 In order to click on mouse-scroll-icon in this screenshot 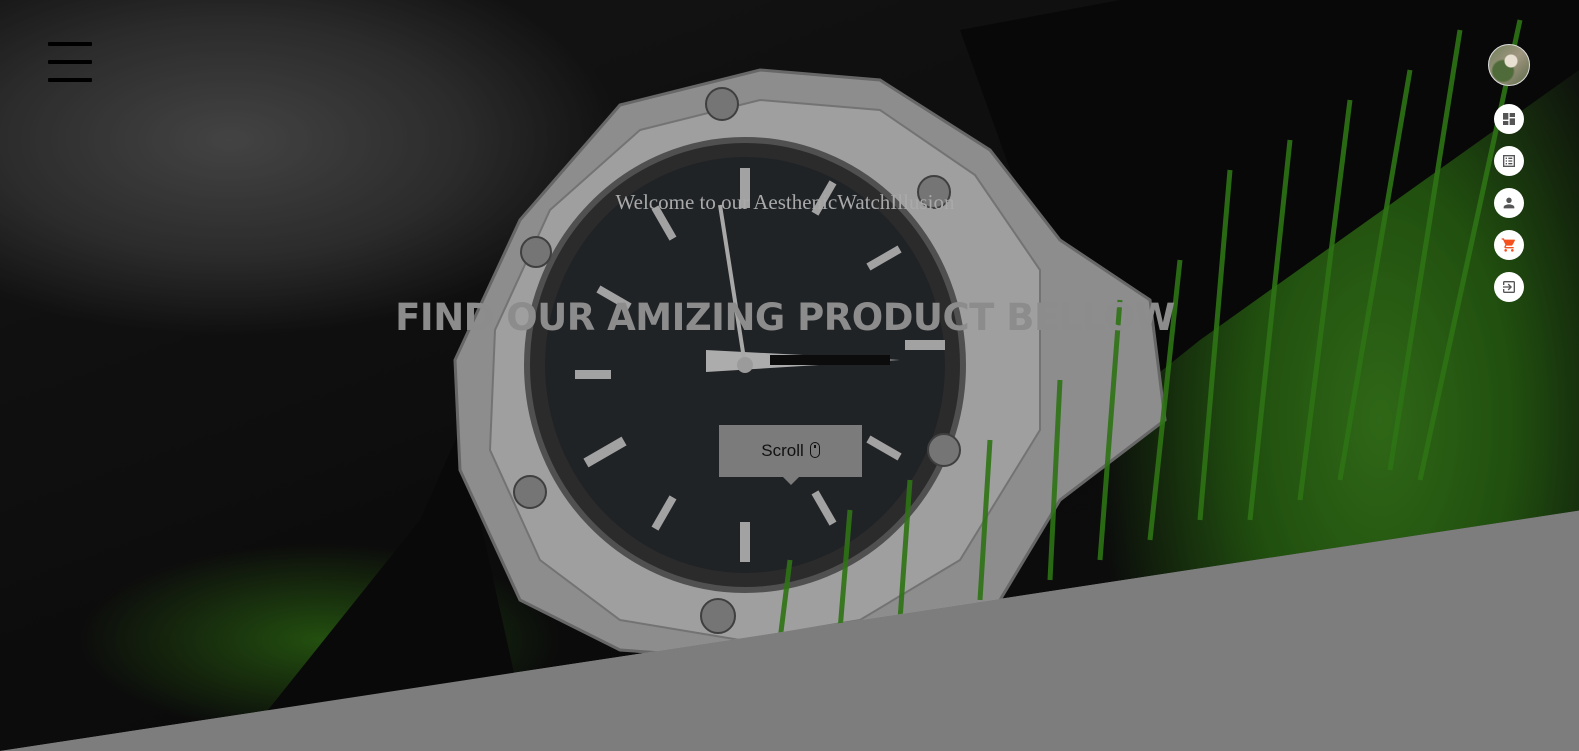, I will do `click(814, 450)`.